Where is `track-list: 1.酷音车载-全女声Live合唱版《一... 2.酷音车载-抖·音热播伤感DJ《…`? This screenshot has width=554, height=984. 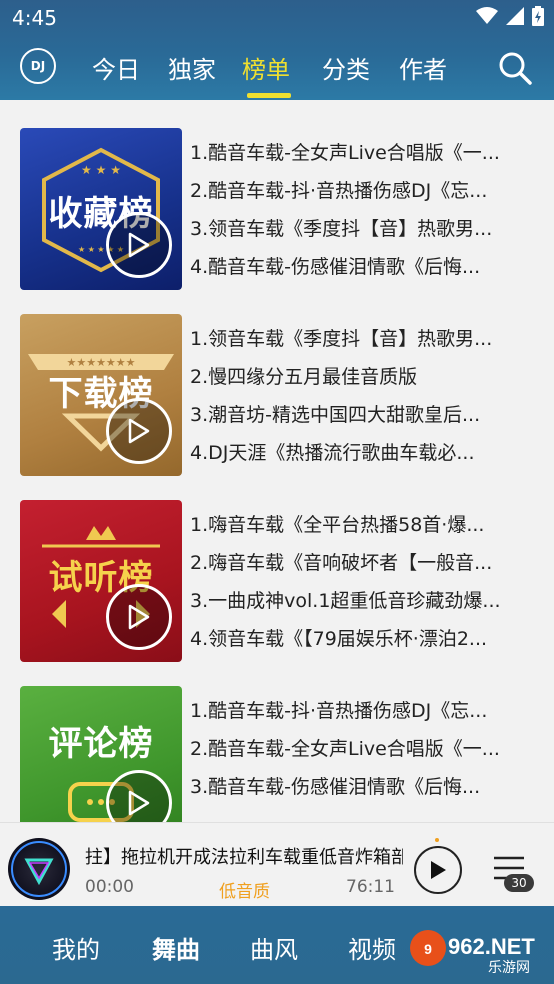 track-list: 1.酷音车载-全女声Live合唱版《一... 2.酷音车载-抖·音热播伤感DJ《… is located at coordinates (360, 214).